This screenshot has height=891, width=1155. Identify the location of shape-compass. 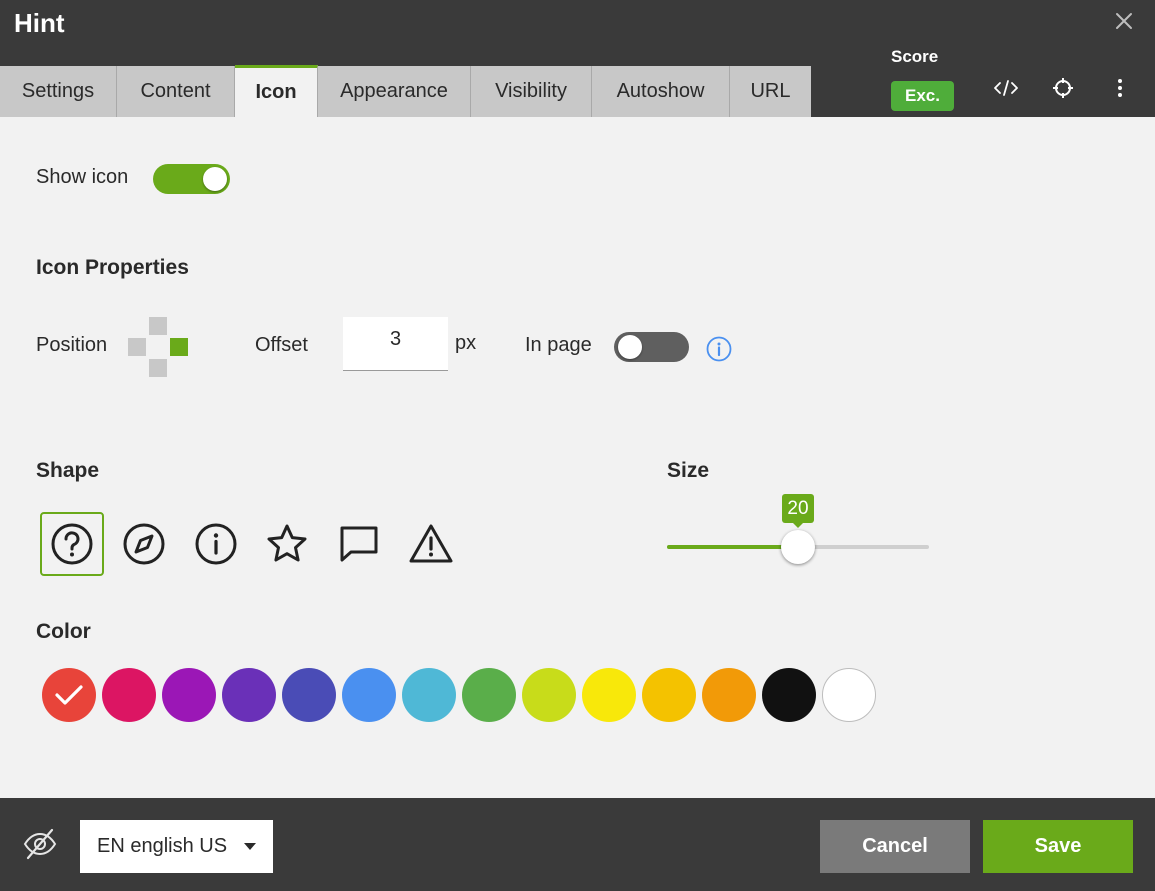
(144, 544).